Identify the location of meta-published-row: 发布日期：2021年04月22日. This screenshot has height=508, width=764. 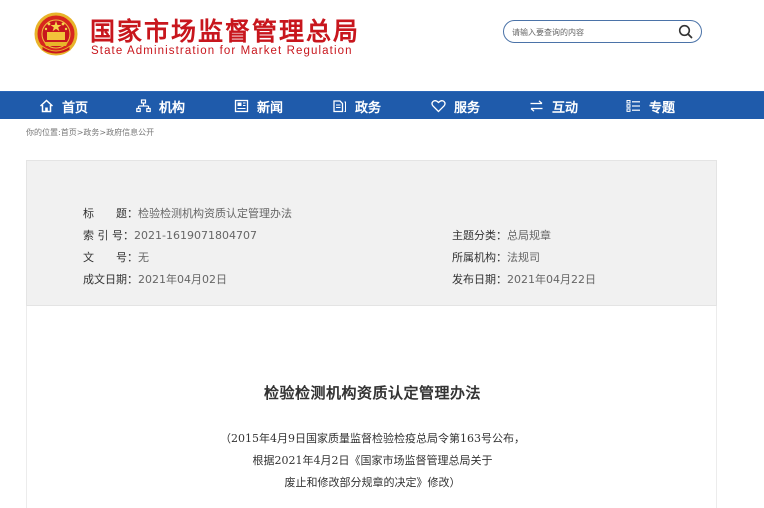
(524, 279).